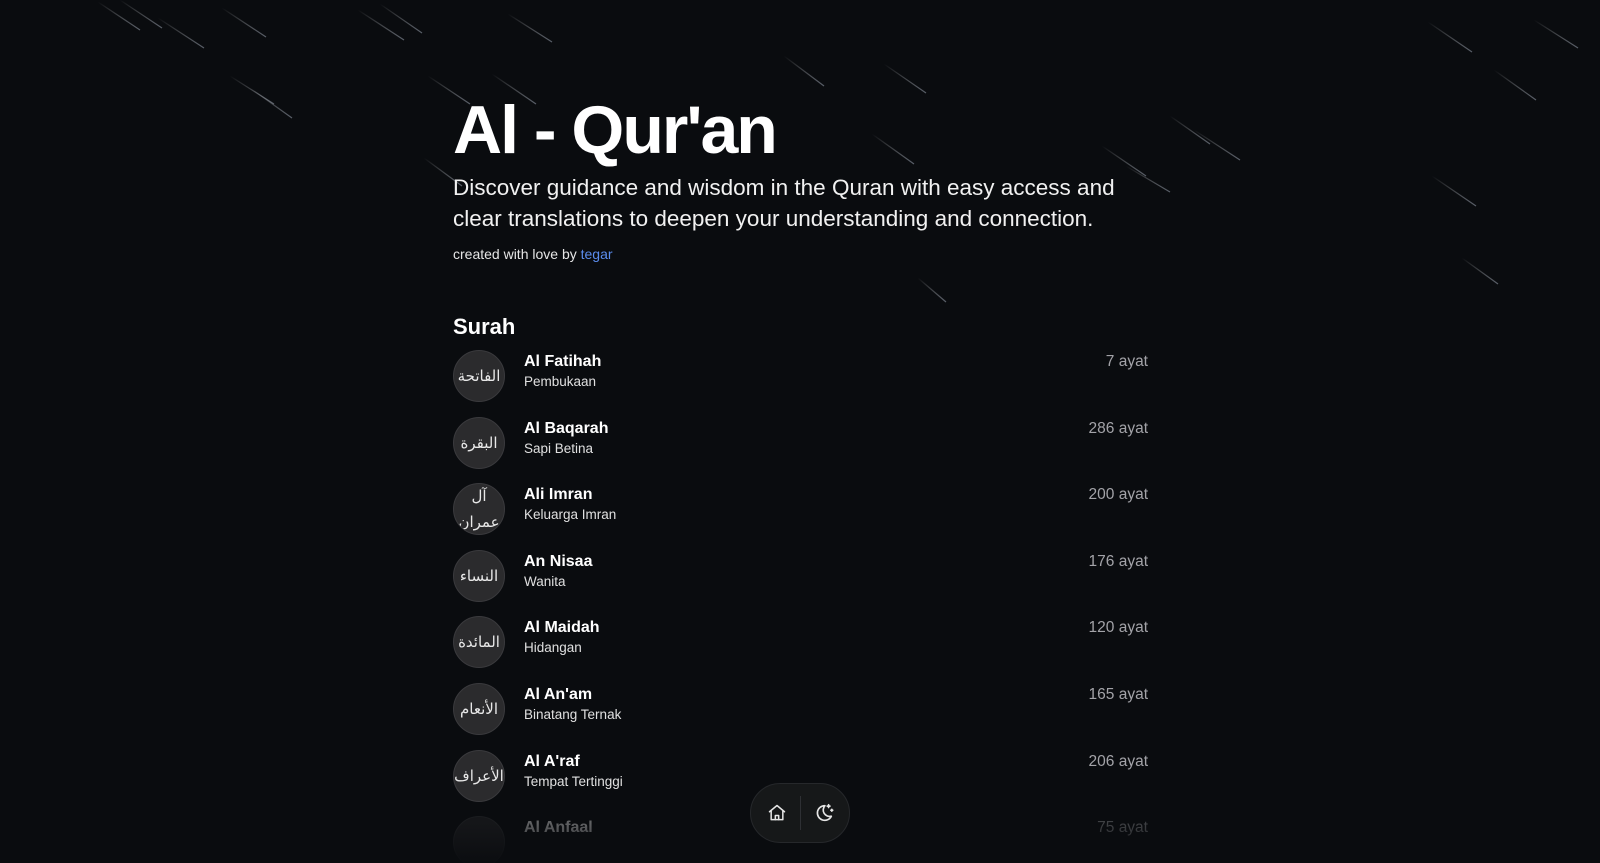 Image resolution: width=1600 pixels, height=863 pixels. What do you see at coordinates (800, 254) in the screenshot?
I see `credit-line: created with love by tegar` at bounding box center [800, 254].